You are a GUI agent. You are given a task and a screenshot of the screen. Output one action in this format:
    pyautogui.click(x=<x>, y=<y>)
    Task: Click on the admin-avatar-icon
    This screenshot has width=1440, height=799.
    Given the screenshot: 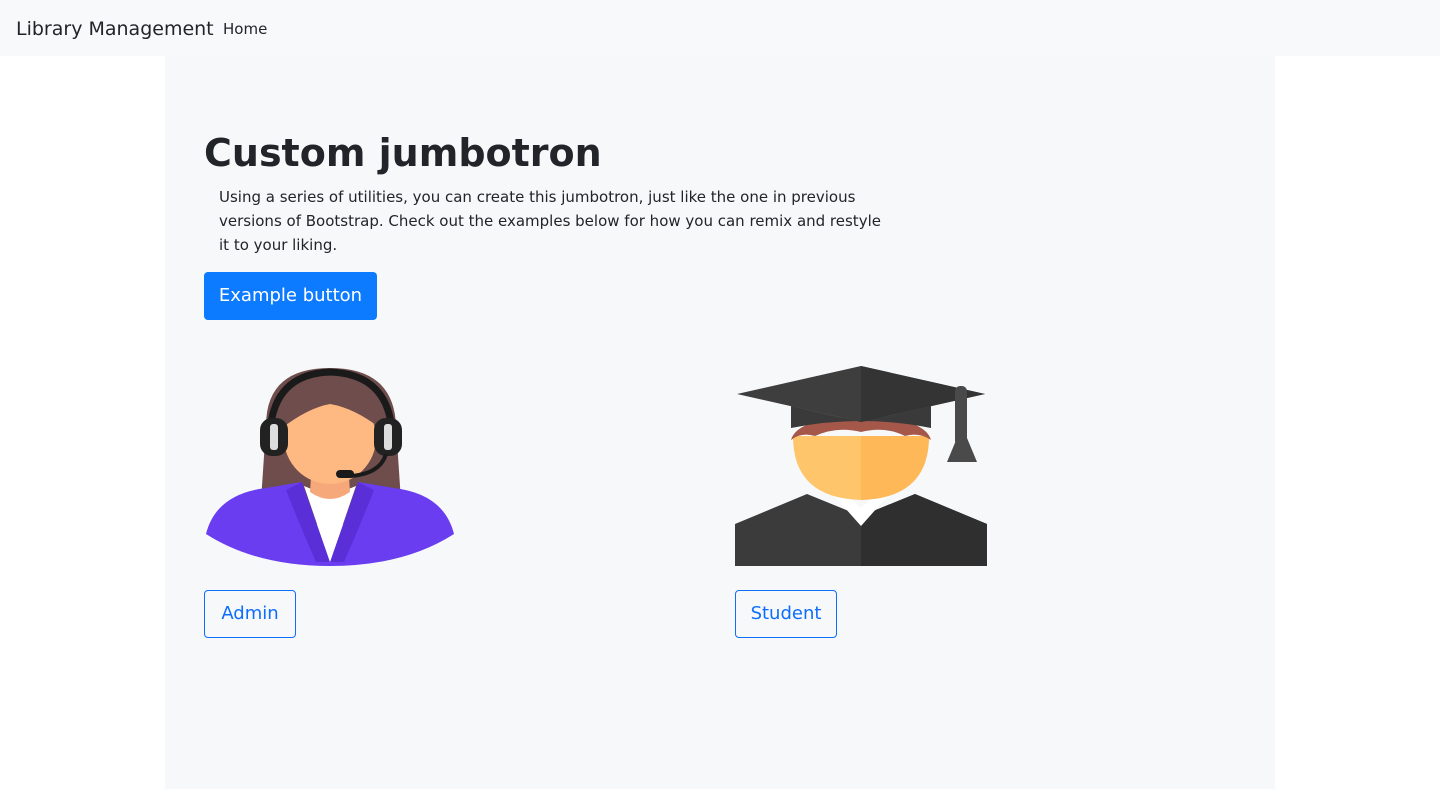 What is the action you would take?
    pyautogui.click(x=330, y=466)
    